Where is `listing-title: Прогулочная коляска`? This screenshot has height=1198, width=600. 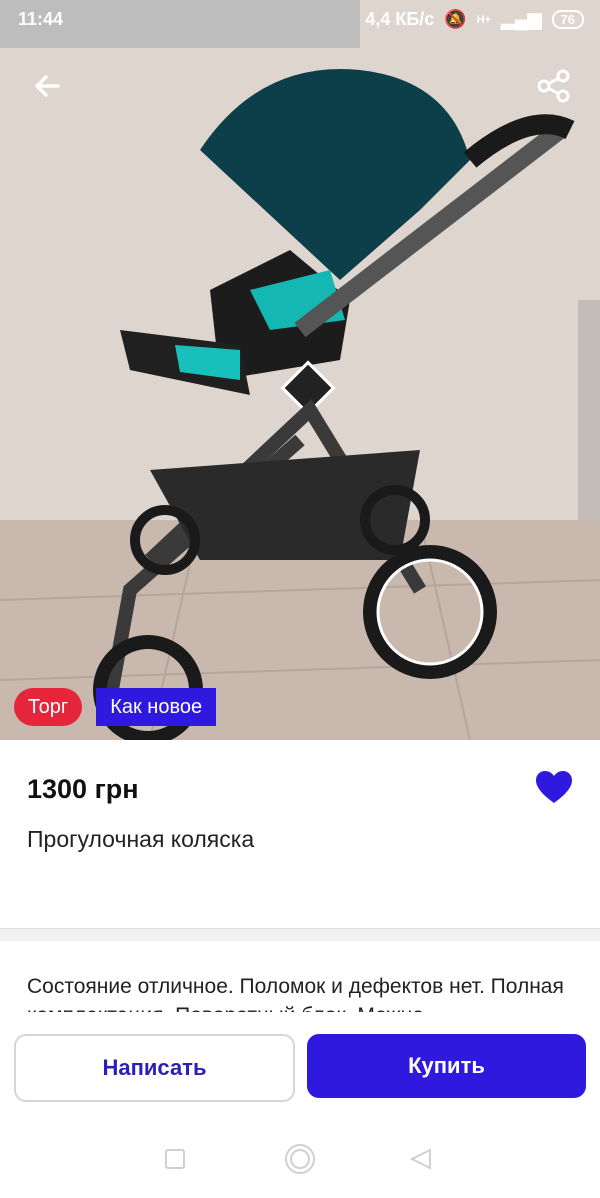 listing-title: Прогулочная коляска is located at coordinates (141, 839).